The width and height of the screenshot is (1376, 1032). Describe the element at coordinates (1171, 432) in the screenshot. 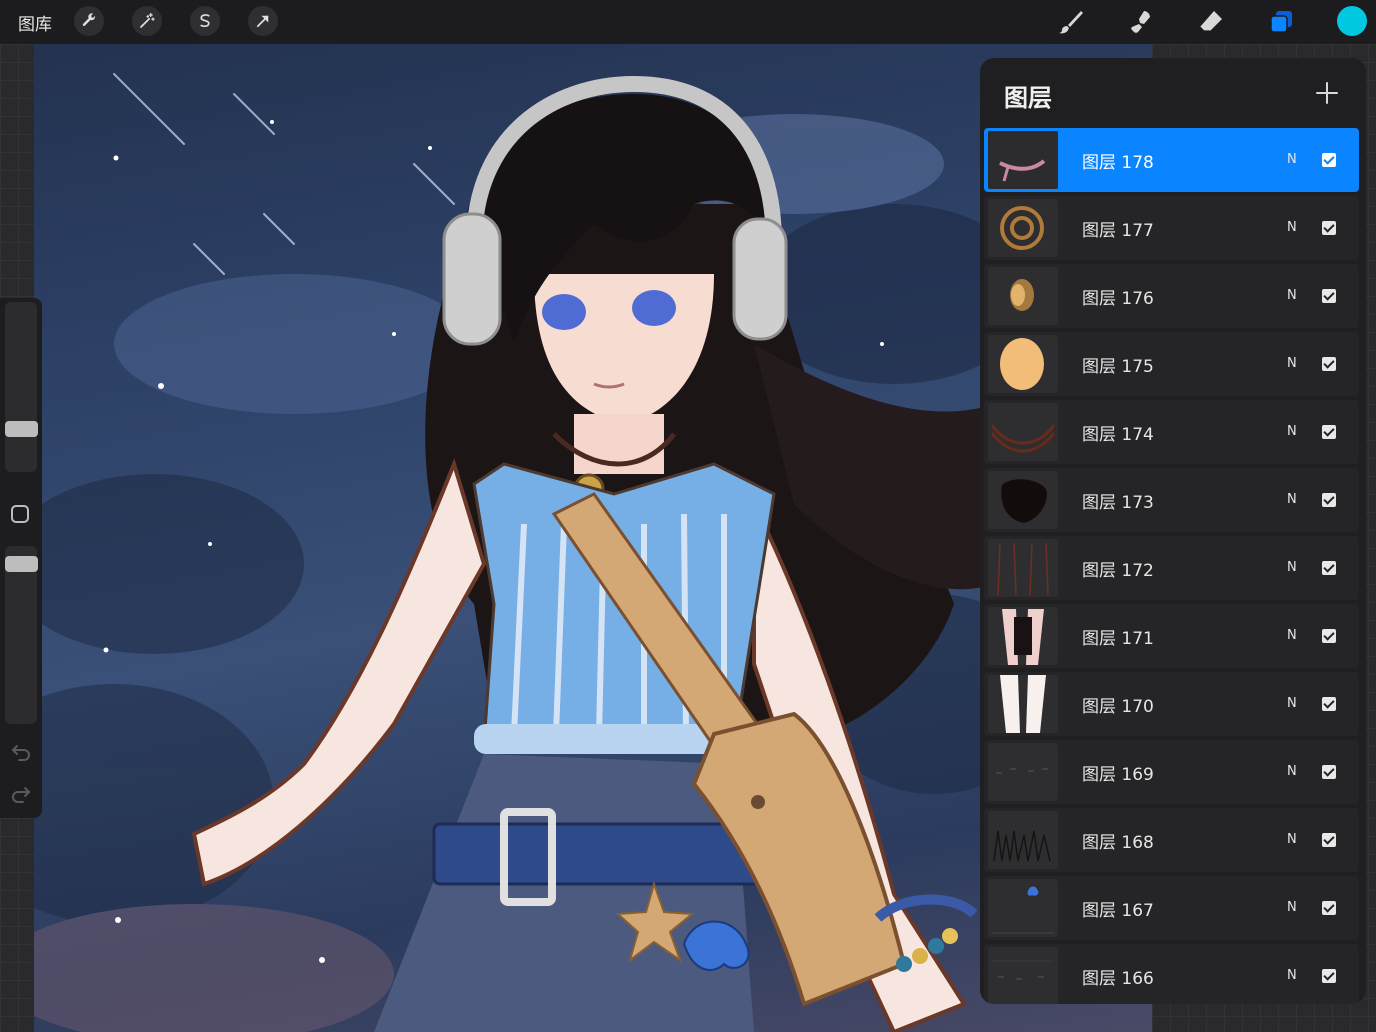

I see `layer-row: 图层 174 N` at that location.